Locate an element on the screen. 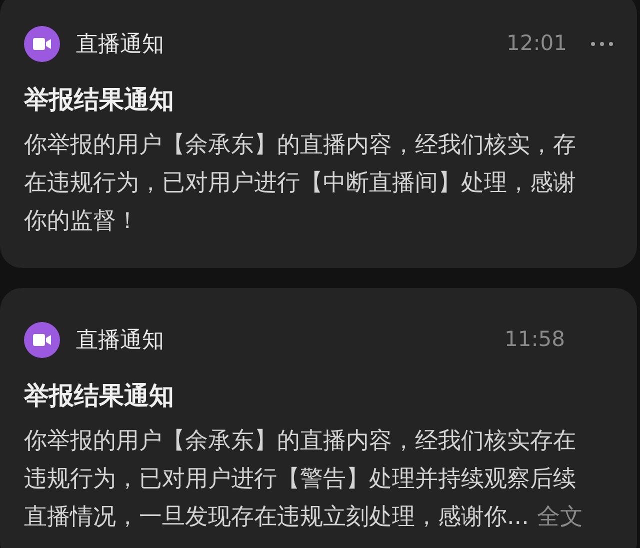 Image resolution: width=640 pixels, height=548 pixels. notification-time: 12:01 is located at coordinates (536, 44).